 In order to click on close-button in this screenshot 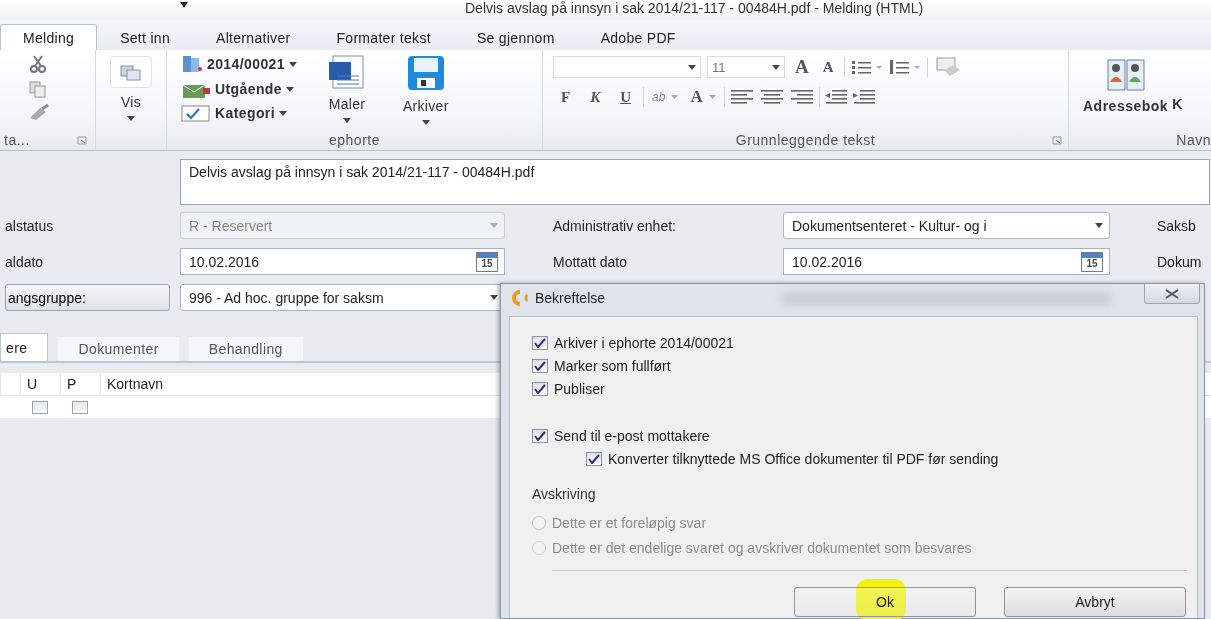, I will do `click(1172, 294)`.